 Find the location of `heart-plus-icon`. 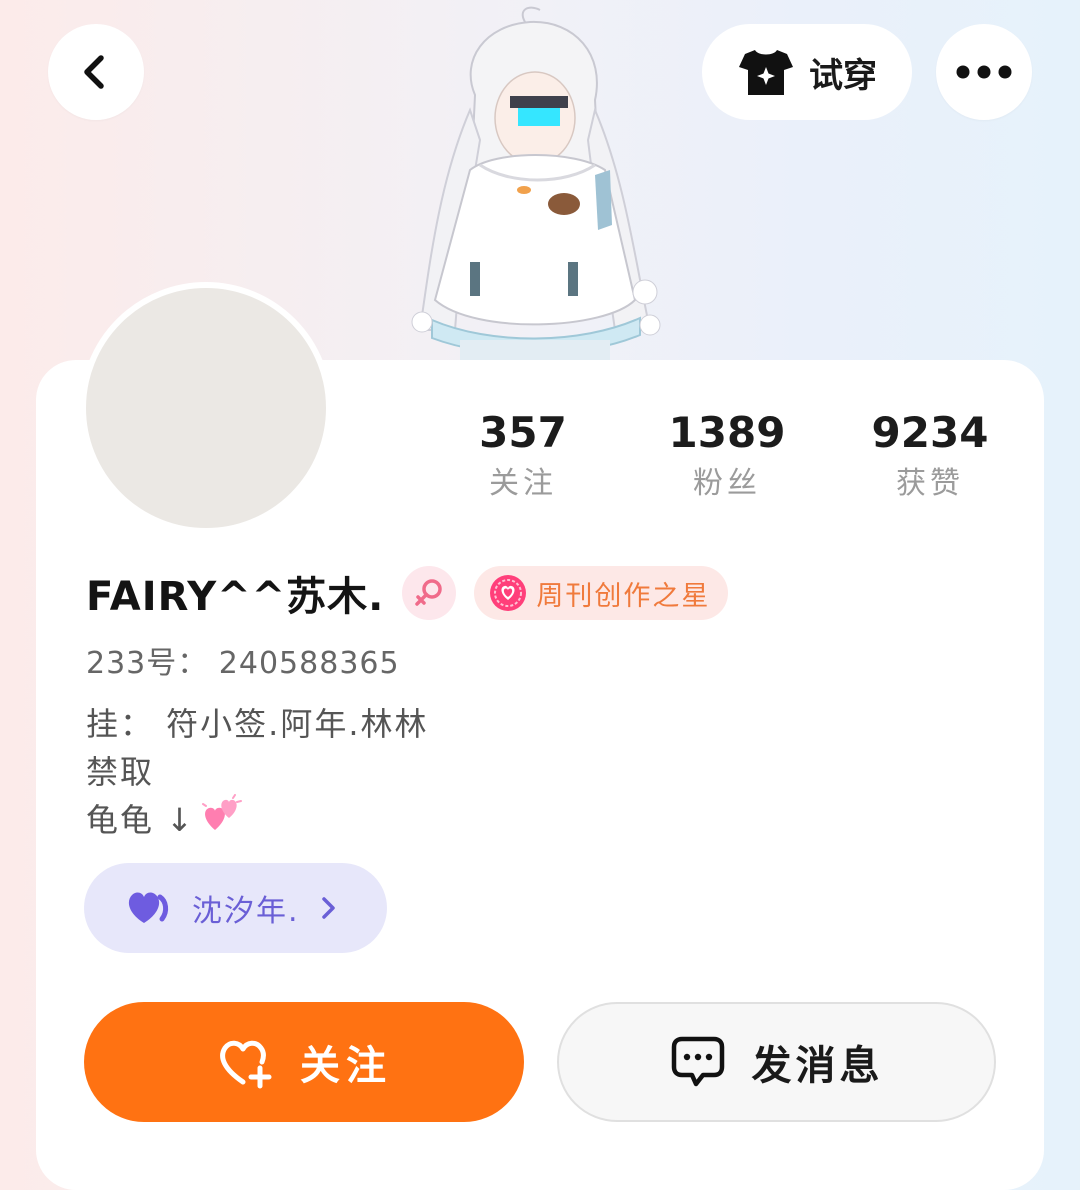

heart-plus-icon is located at coordinates (246, 1064).